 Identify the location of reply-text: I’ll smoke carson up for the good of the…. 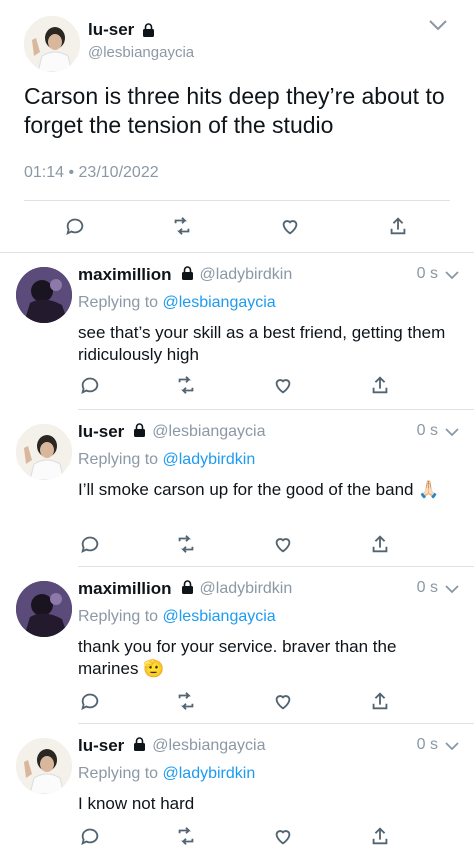
(259, 489).